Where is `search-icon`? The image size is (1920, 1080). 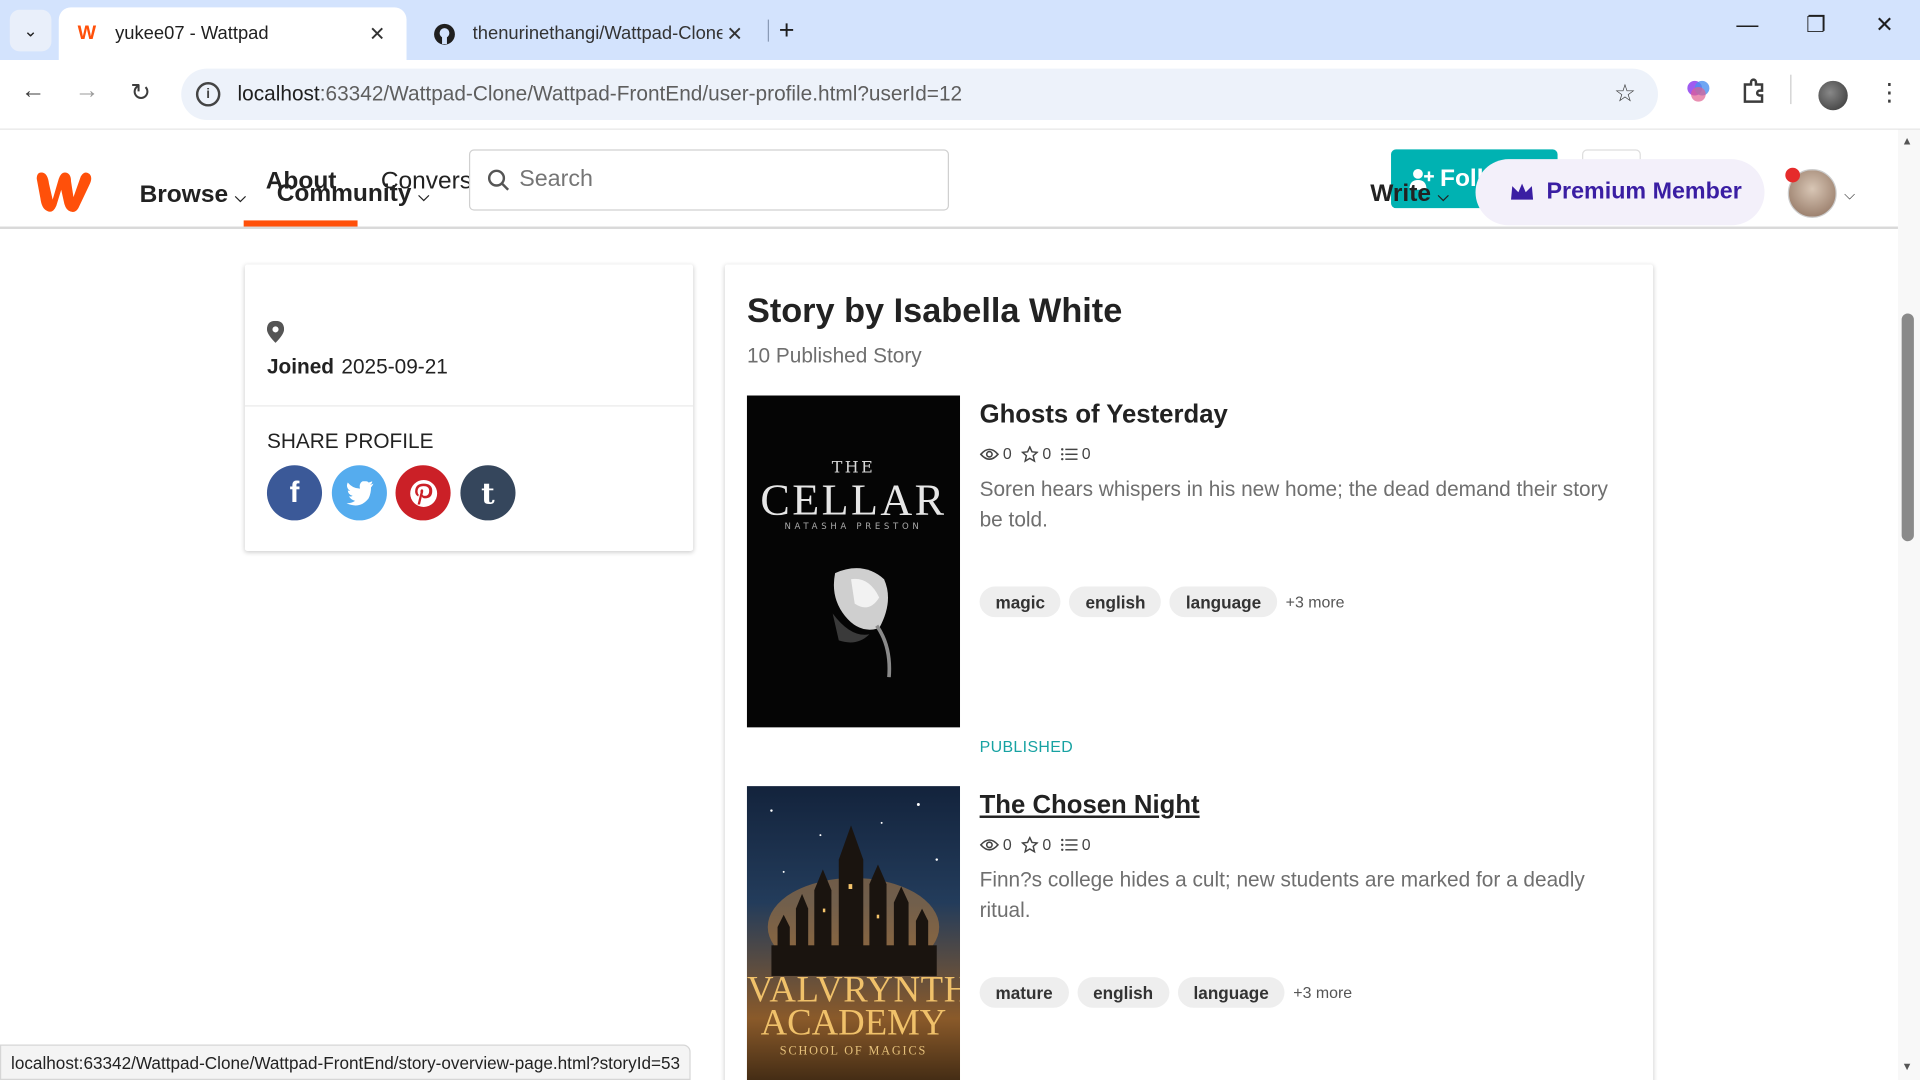 search-icon is located at coordinates (498, 180).